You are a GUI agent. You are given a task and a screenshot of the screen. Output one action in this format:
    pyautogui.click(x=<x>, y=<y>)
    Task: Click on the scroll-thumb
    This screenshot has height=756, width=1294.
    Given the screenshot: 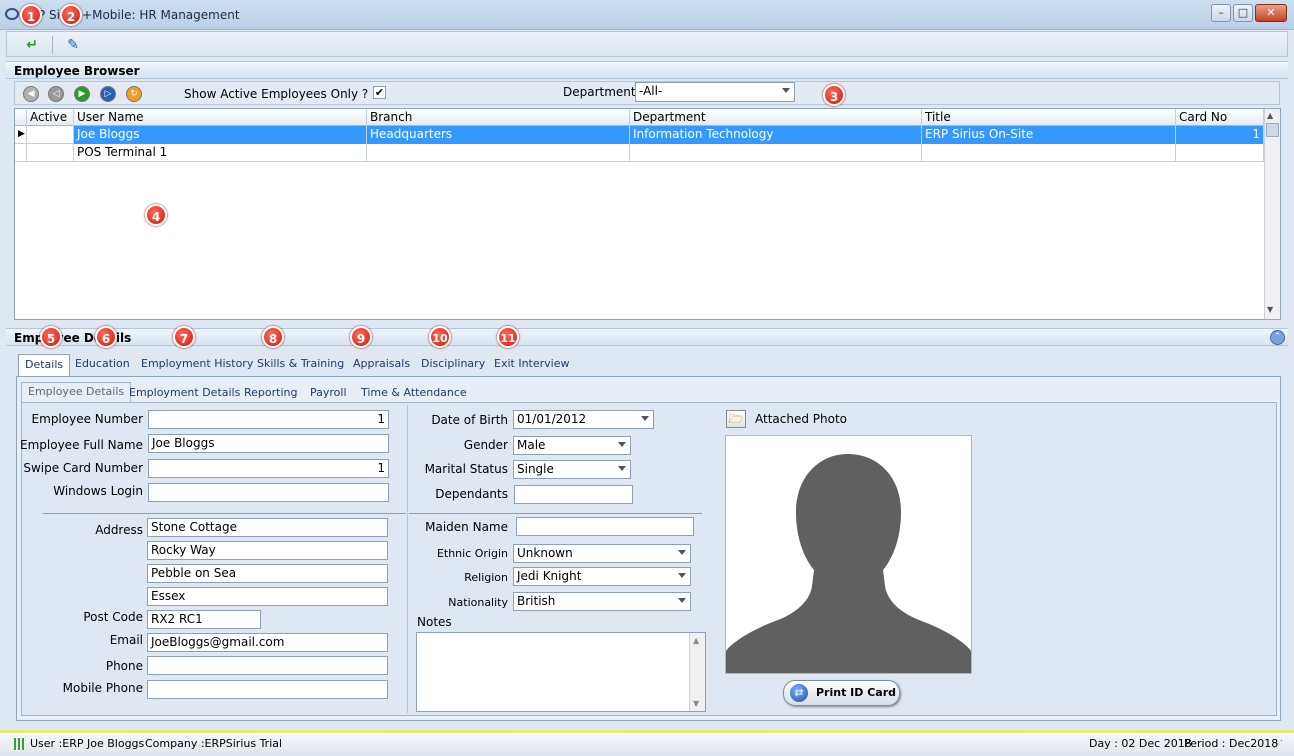 What is the action you would take?
    pyautogui.click(x=1272, y=130)
    